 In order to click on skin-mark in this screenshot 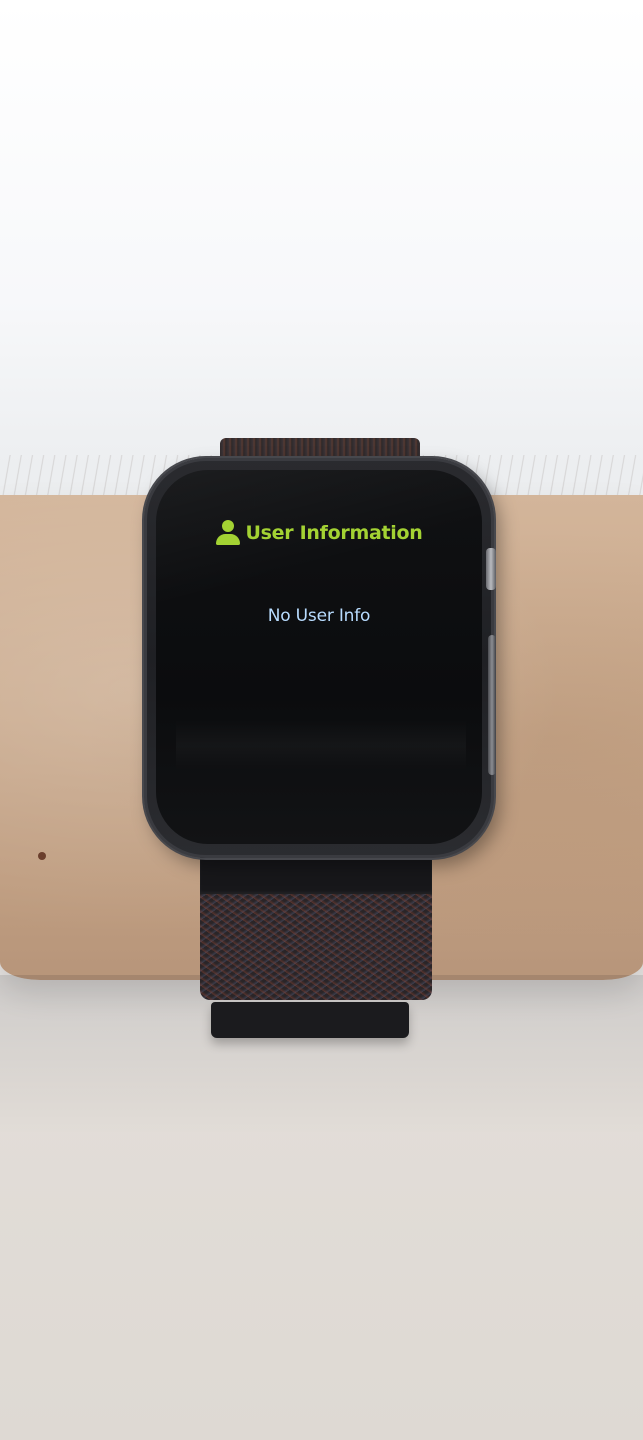, I will do `click(42, 856)`.